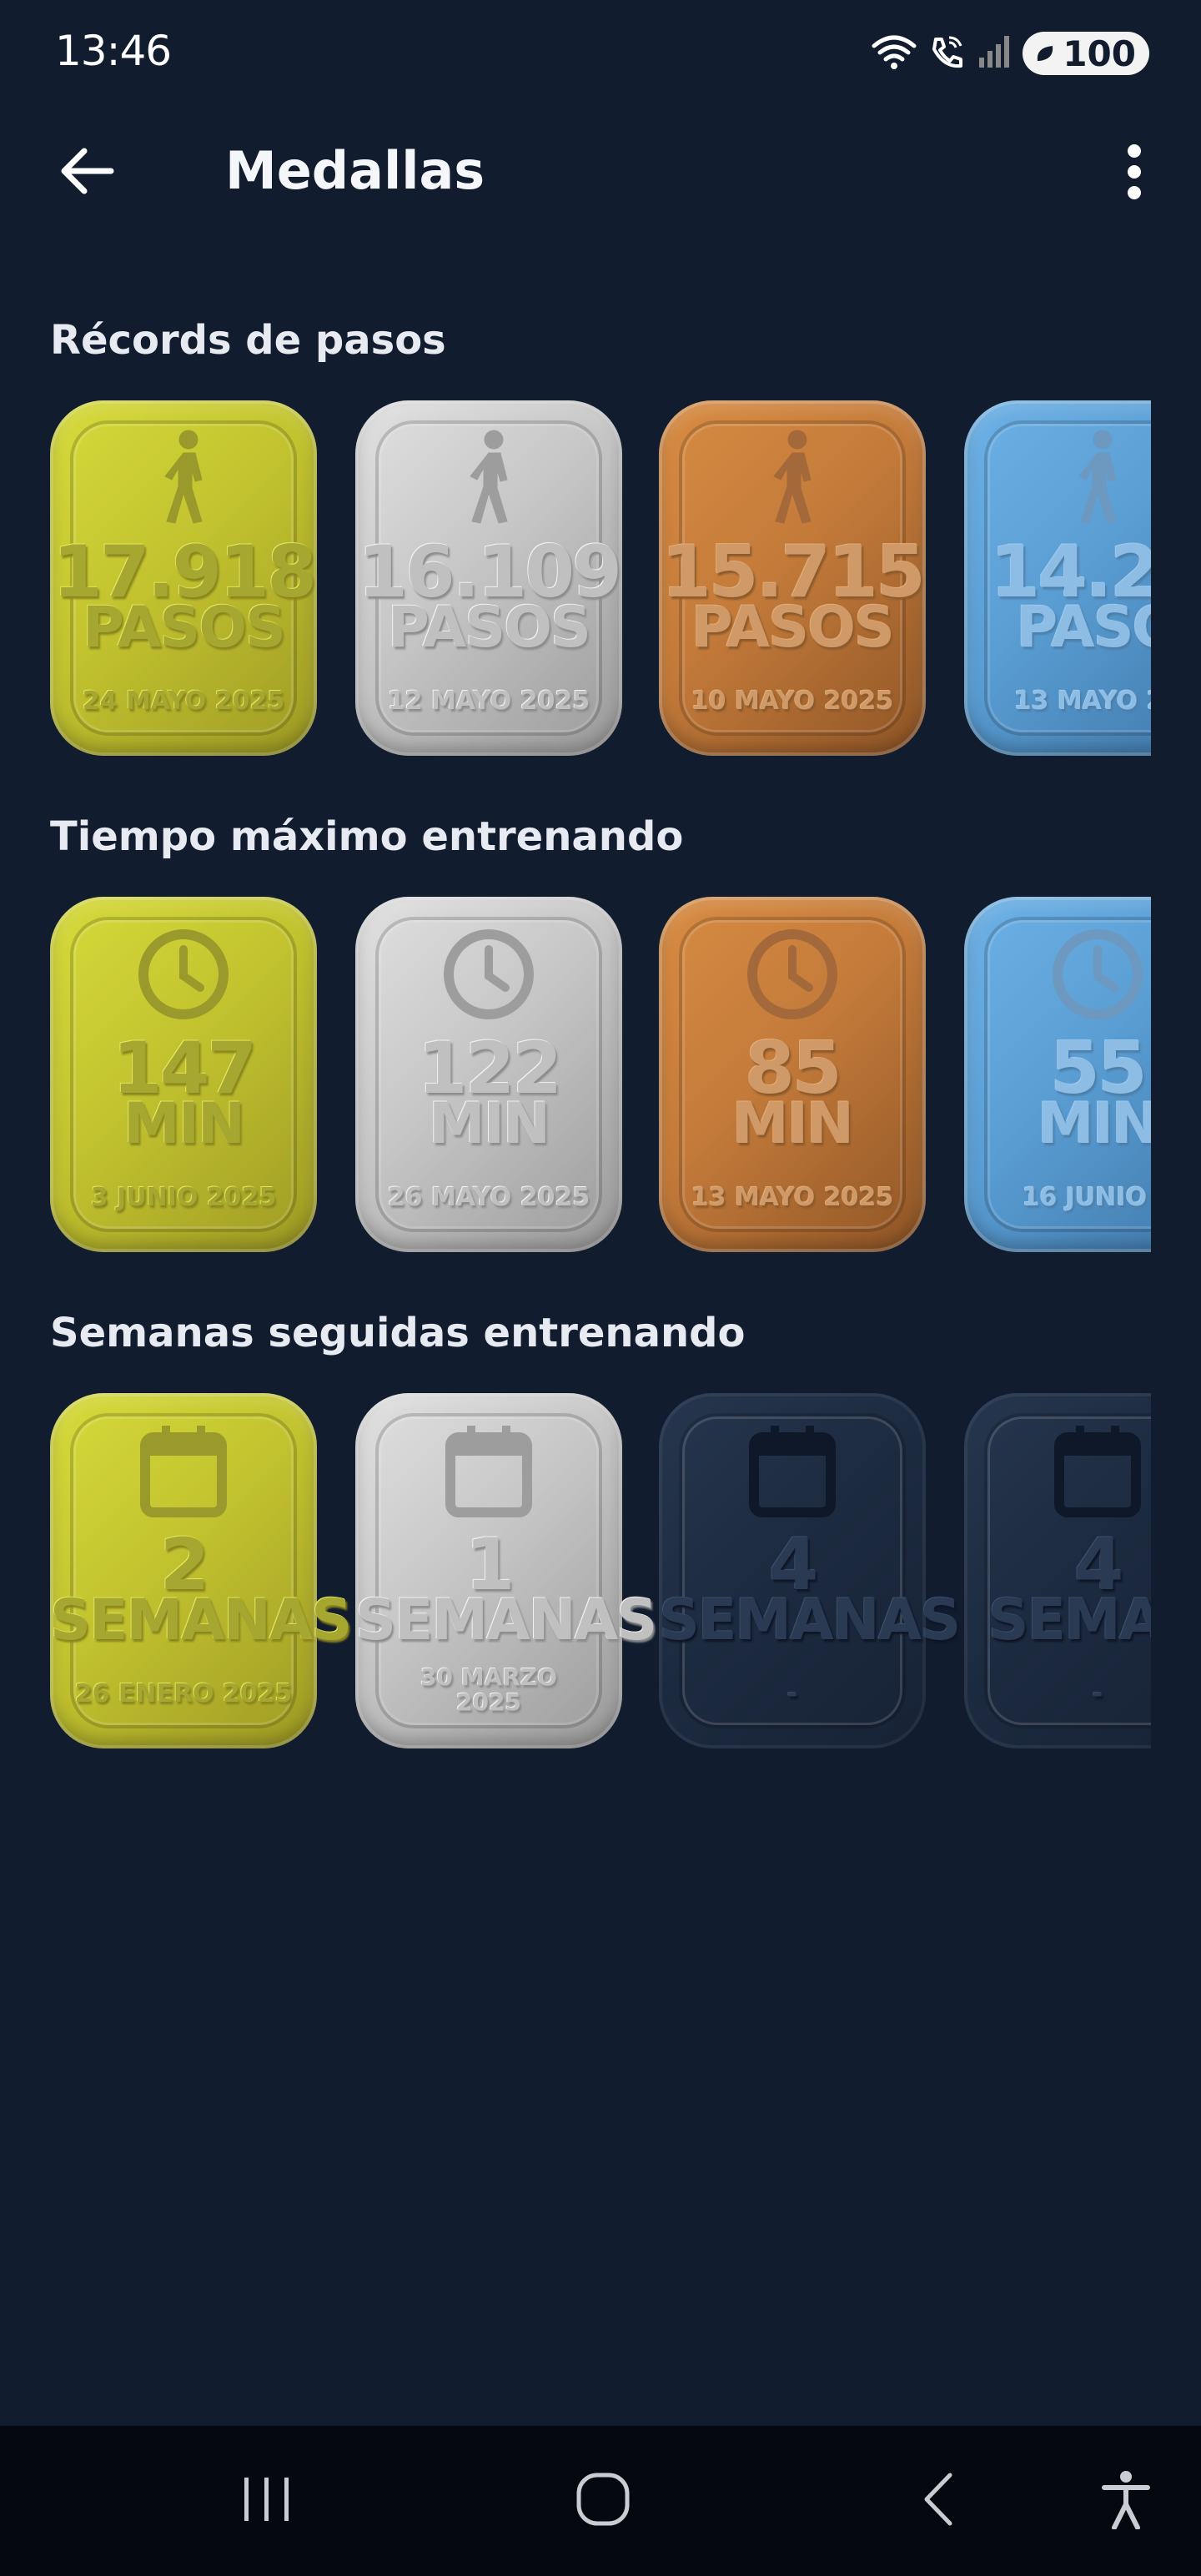 The image size is (1201, 2576). Describe the element at coordinates (793, 578) in the screenshot. I see `medal-card: 15.715 PASOS 10 MAYO 2025` at that location.